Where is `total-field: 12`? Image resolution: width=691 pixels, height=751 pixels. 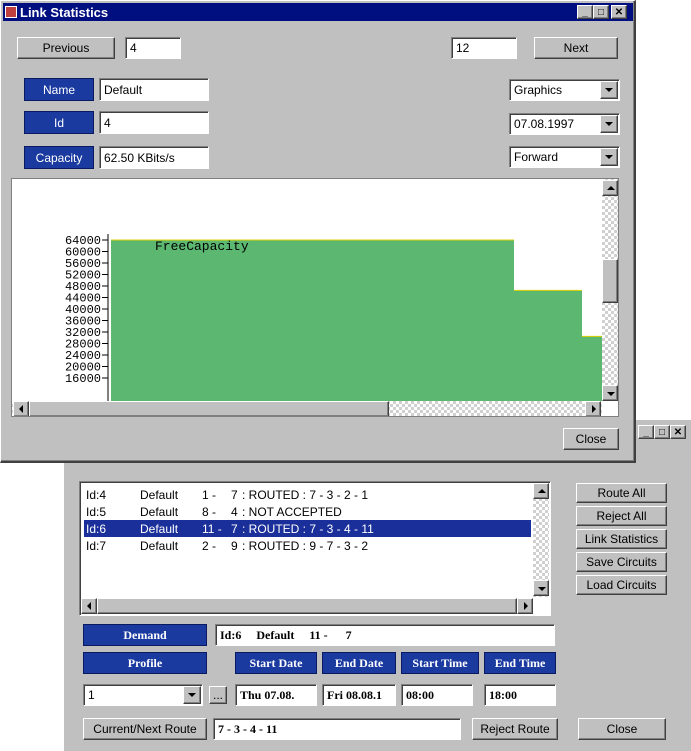 total-field: 12 is located at coordinates (484, 48).